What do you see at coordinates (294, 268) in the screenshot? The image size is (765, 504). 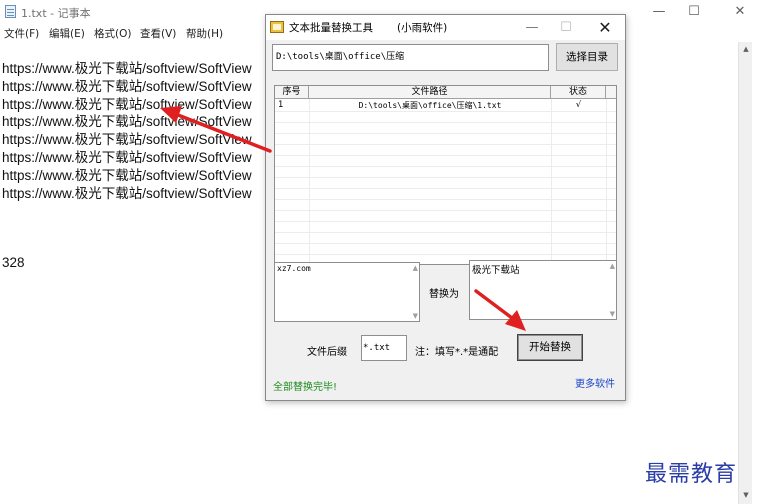 I see `find-text-value: xz7.com` at bounding box center [294, 268].